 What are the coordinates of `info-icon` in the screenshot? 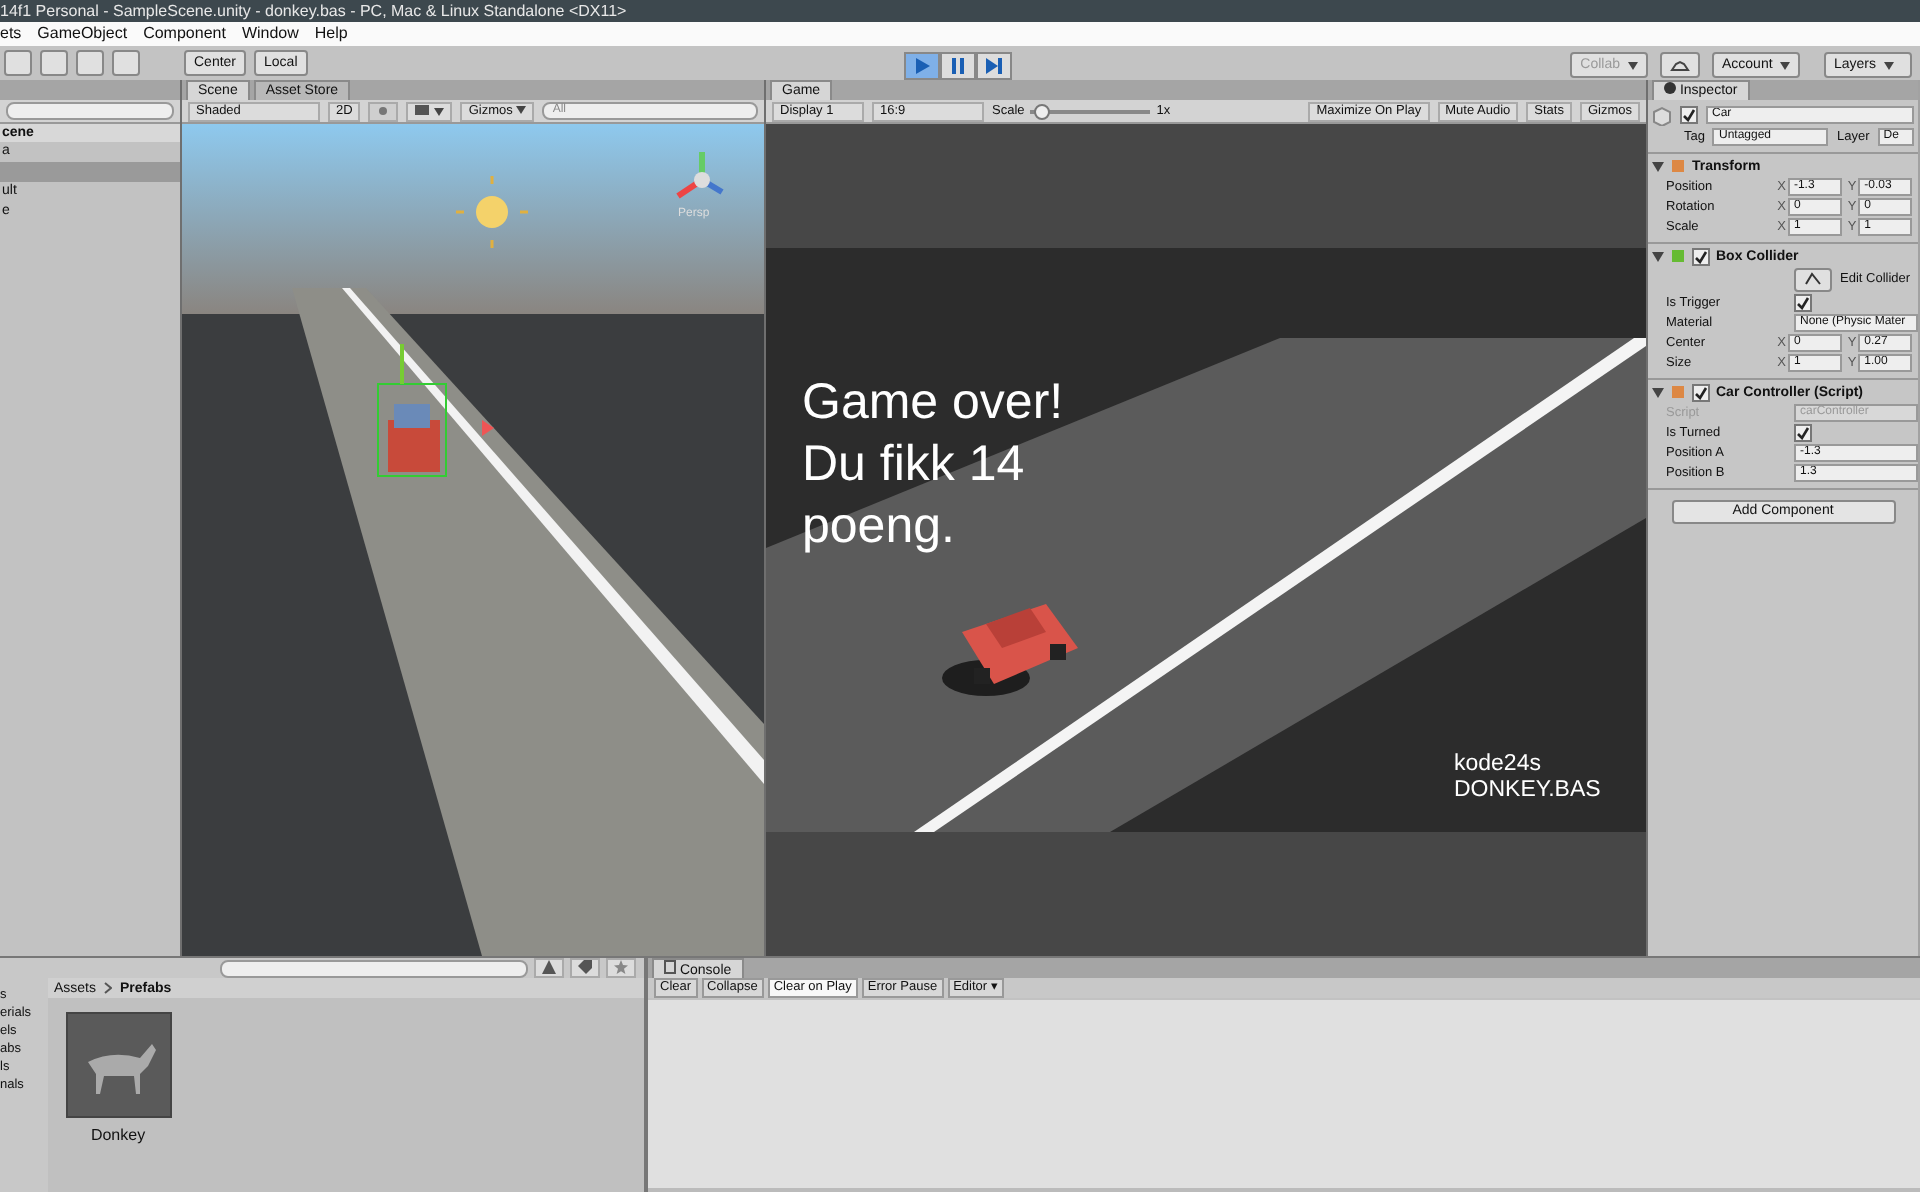 It's located at (1670, 88).